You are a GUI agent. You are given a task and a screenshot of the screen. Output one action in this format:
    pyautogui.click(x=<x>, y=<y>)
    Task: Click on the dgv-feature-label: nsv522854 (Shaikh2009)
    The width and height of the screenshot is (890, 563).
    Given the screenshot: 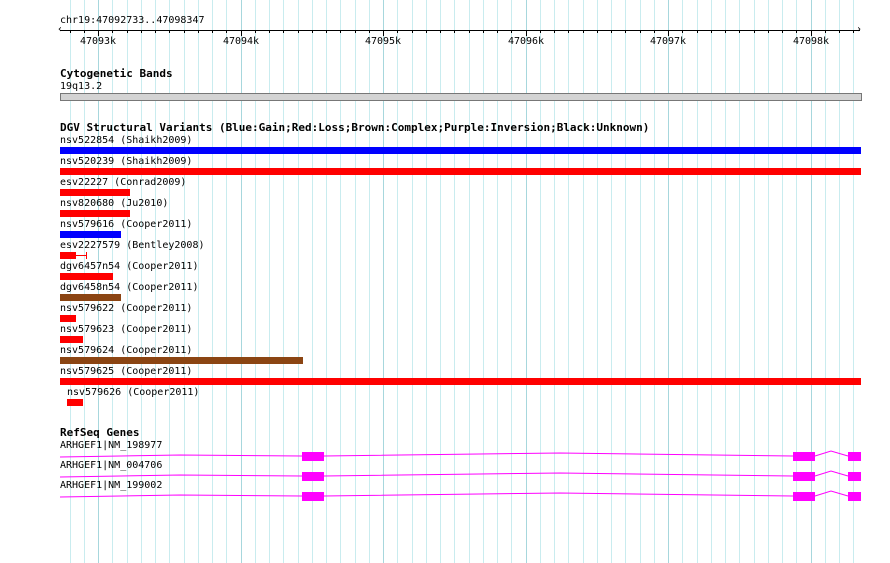 What is the action you would take?
    pyautogui.click(x=126, y=140)
    